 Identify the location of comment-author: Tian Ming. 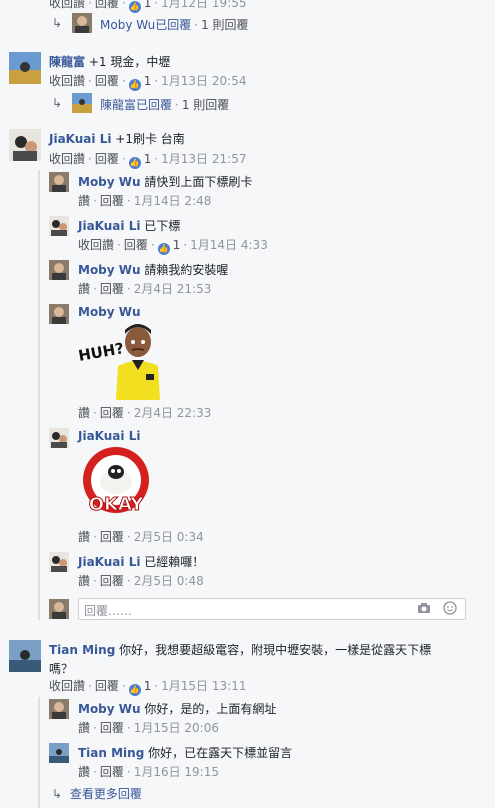
(82, 650).